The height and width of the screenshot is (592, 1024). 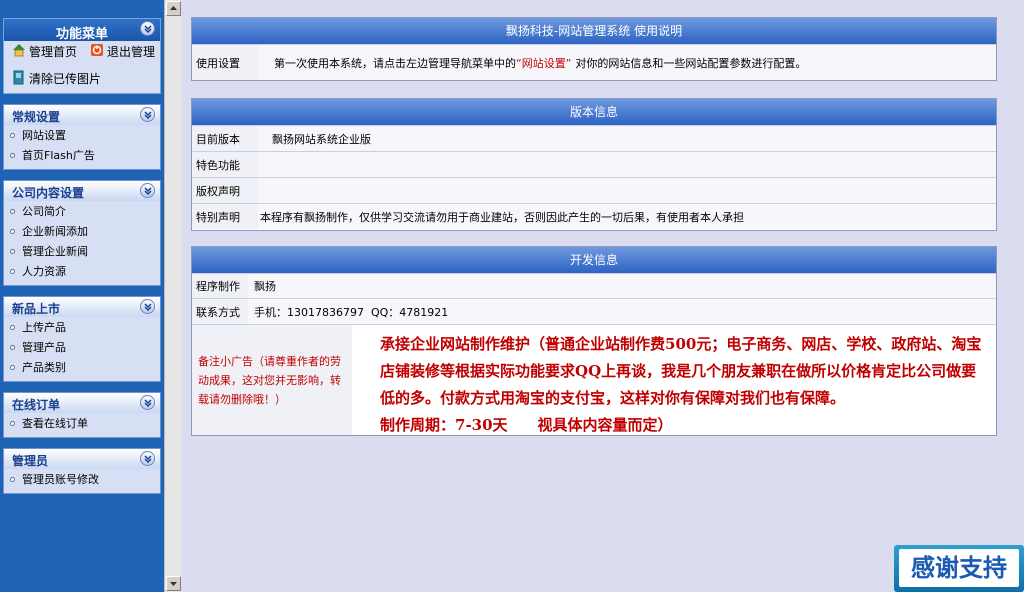 What do you see at coordinates (82, 367) in the screenshot?
I see `menu-item-product-categories: 产品类别` at bounding box center [82, 367].